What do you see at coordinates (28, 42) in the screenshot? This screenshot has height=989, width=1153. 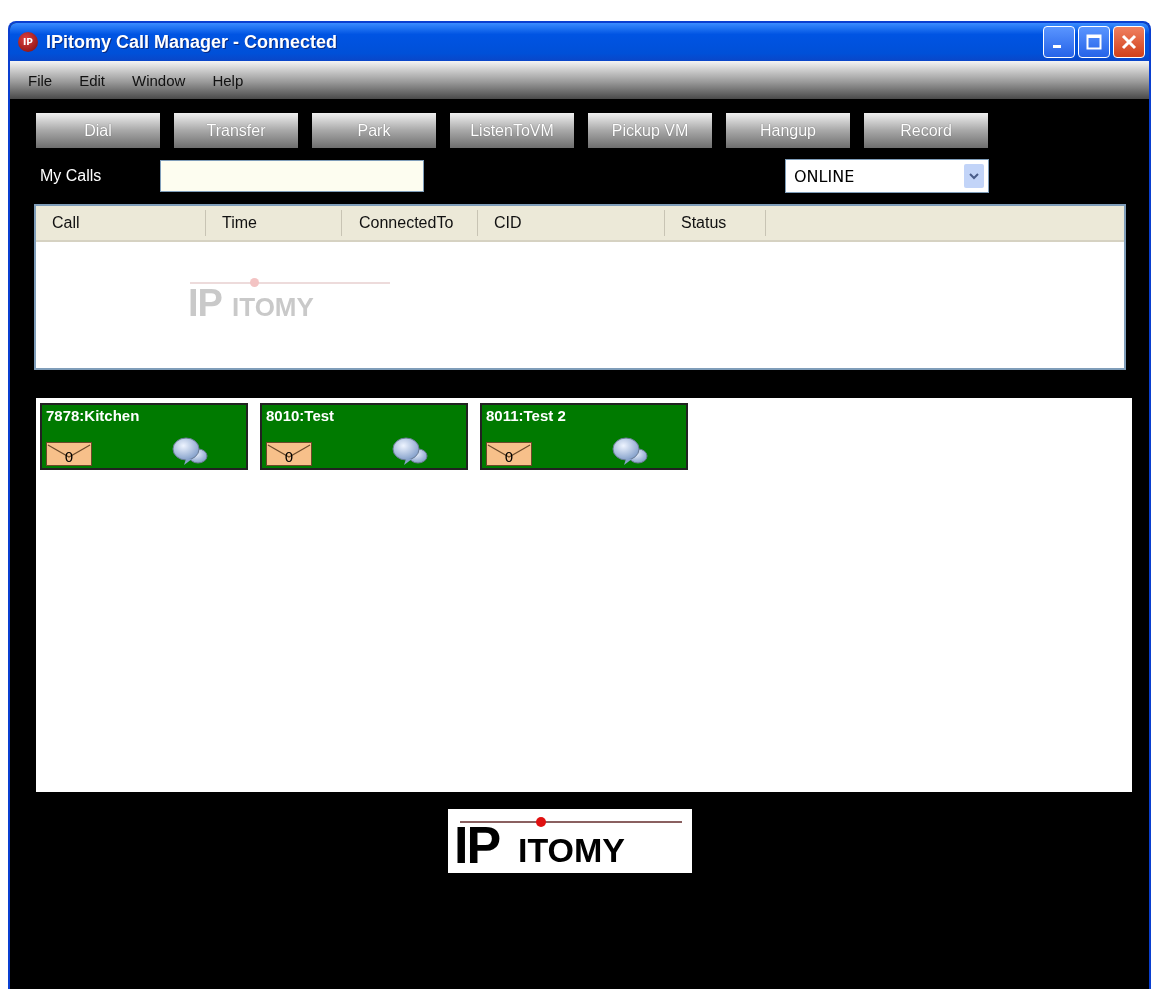 I see `app-icon: IP` at bounding box center [28, 42].